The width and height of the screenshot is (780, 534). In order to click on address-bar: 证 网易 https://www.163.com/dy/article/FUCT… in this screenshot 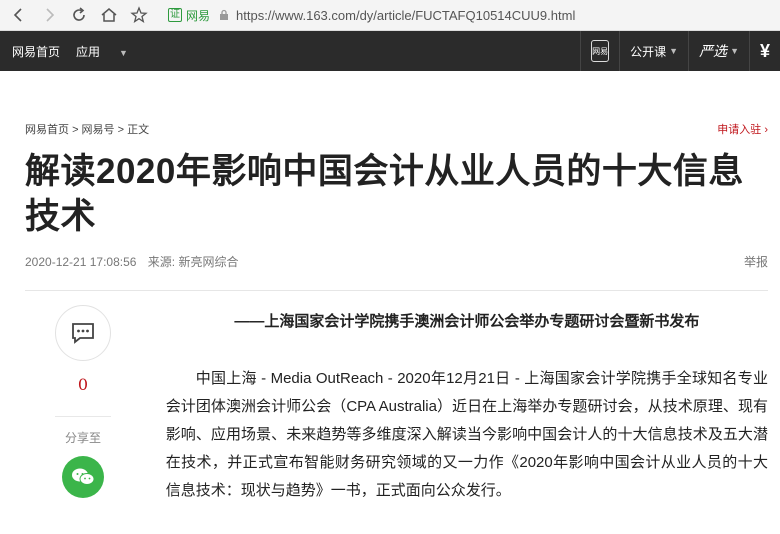, I will do `click(371, 15)`.